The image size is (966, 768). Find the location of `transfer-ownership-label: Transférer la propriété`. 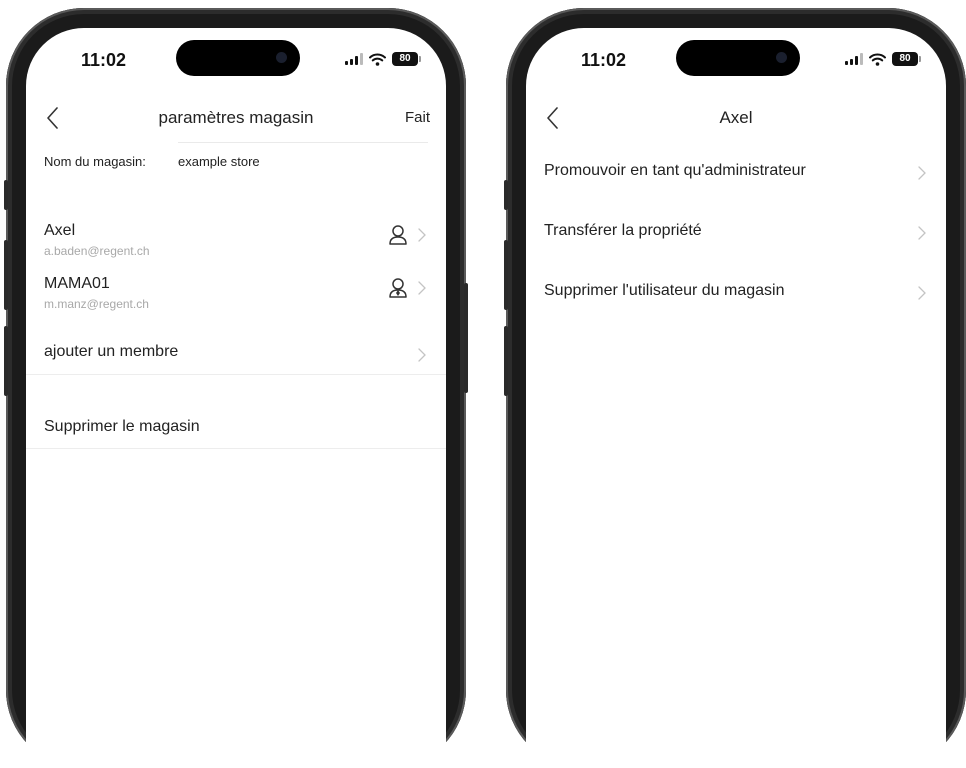

transfer-ownership-label: Transférer la propriété is located at coordinates (623, 230).